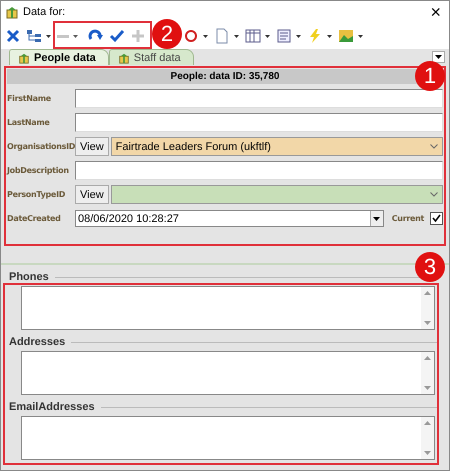 Image resolution: width=450 pixels, height=471 pixels. What do you see at coordinates (37, 342) in the screenshot?
I see `section-title: Addresses` at bounding box center [37, 342].